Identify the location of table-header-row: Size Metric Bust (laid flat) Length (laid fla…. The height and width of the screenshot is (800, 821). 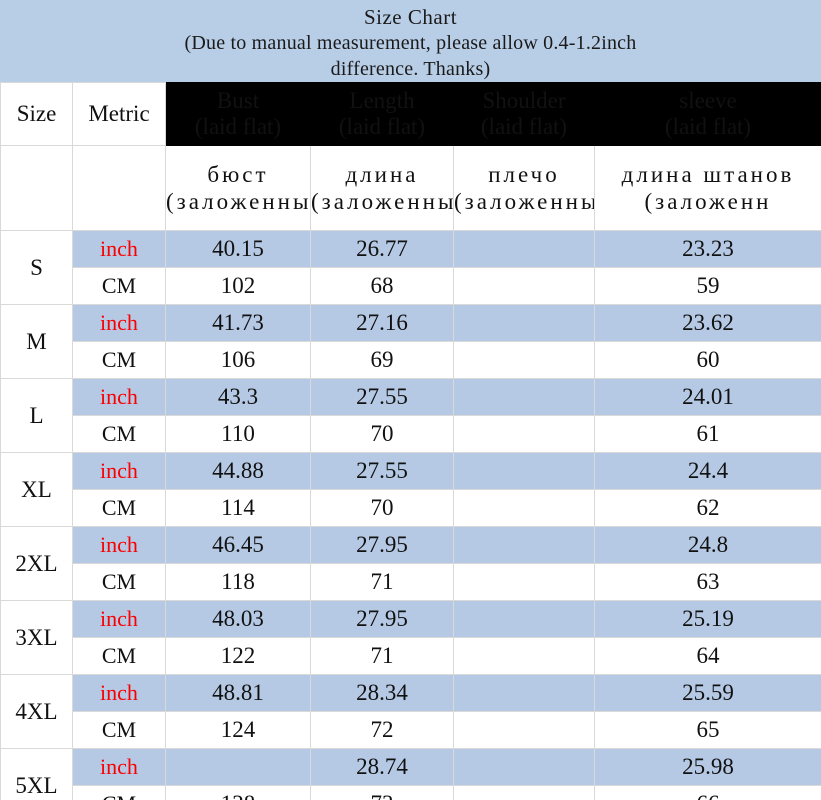
(410, 114).